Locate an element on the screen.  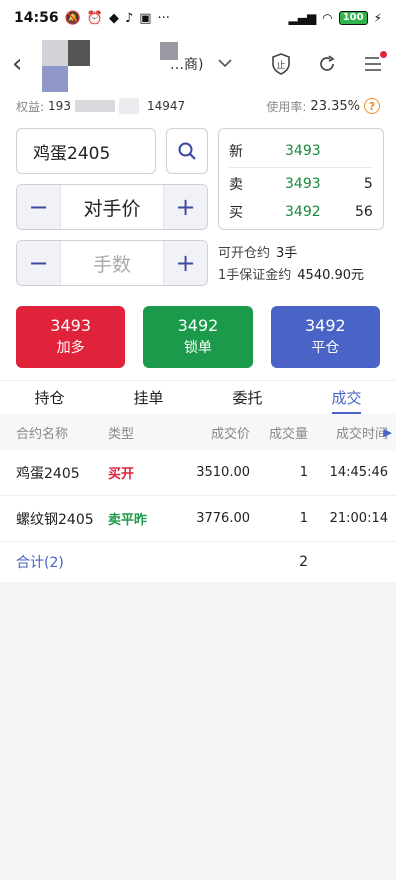
quote-row-bid: 买 3492 56 is located at coordinates (301, 212).